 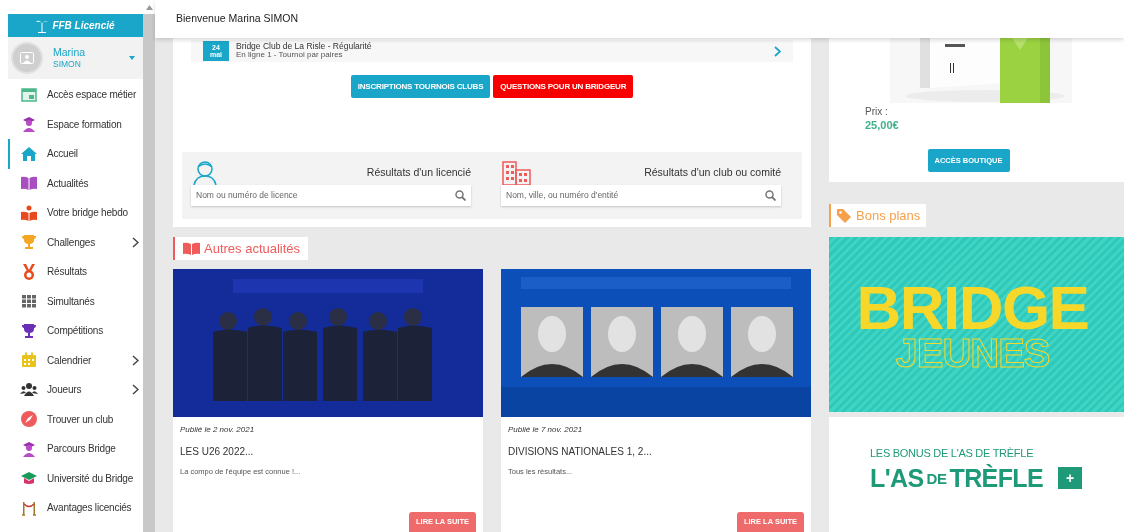 What do you see at coordinates (325, 195) in the screenshot?
I see `search-input: Nom ou numéro de licence` at bounding box center [325, 195].